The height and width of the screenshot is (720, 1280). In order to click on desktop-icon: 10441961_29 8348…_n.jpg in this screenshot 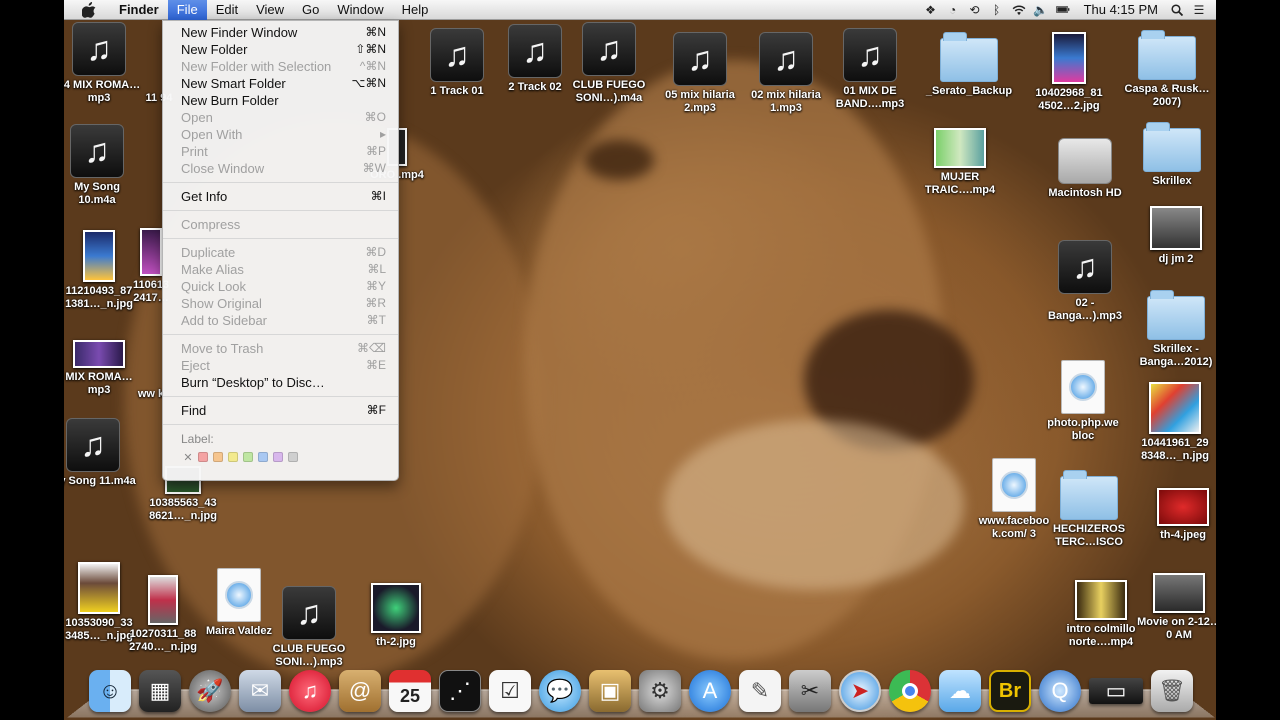, I will do `click(1174, 422)`.